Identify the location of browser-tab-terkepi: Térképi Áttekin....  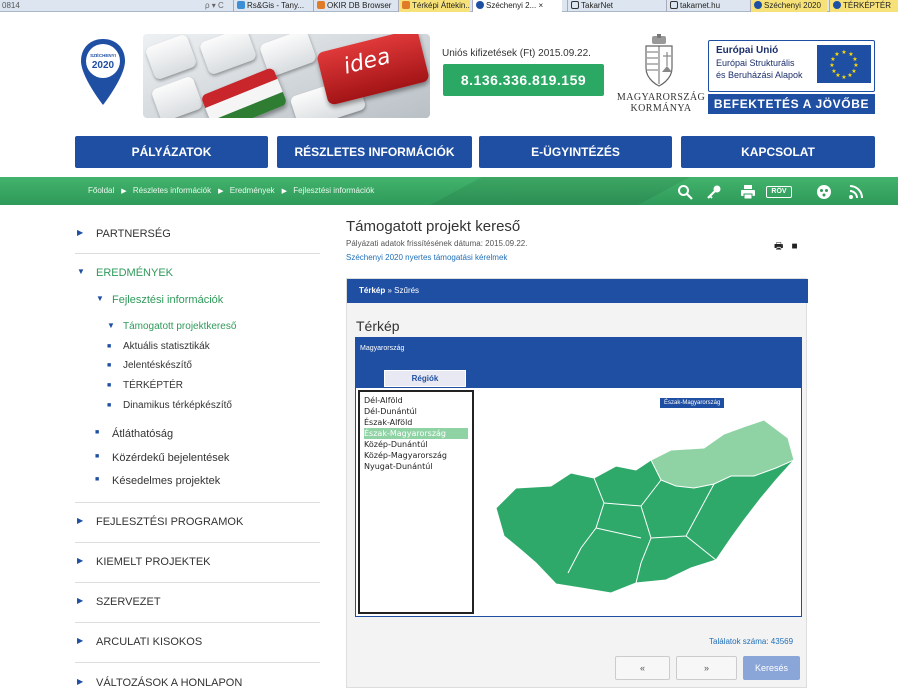
(434, 6).